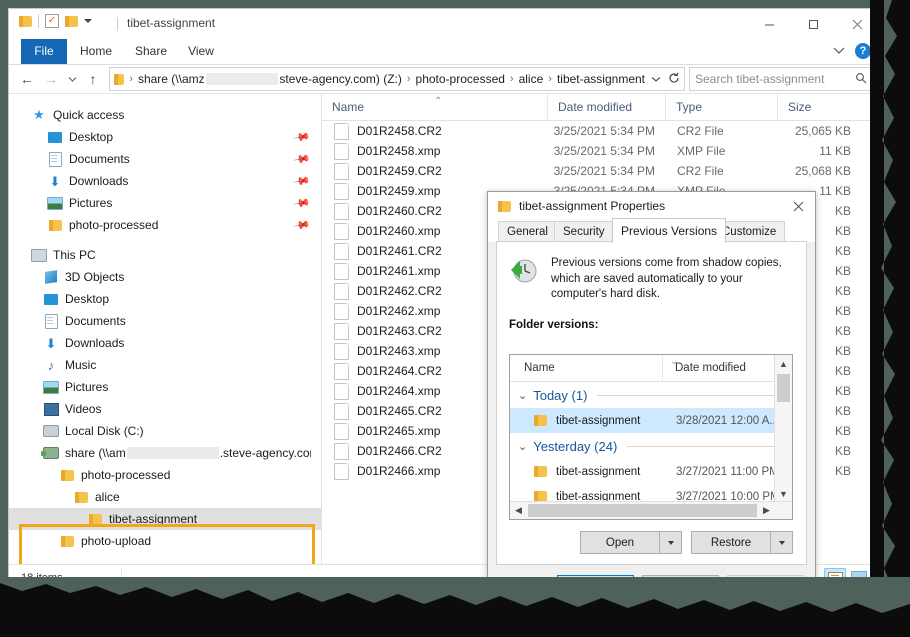 Image resolution: width=910 pixels, height=637 pixels. What do you see at coordinates (165, 159) in the screenshot?
I see `sidebar-item-documents: Documents 📌` at bounding box center [165, 159].